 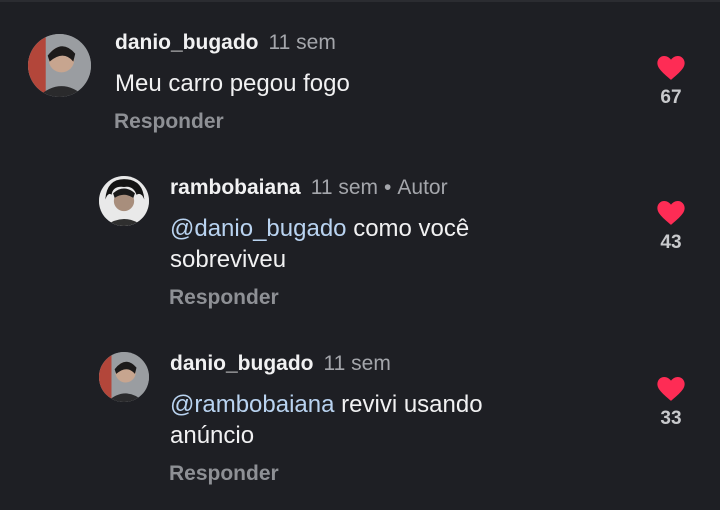 I want to click on comment-text: Meu carro pegou fogo, so click(x=232, y=83).